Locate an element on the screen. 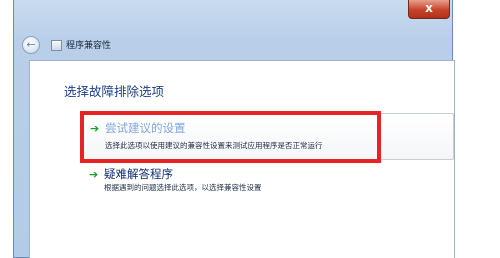 The width and height of the screenshot is (500, 258). page-heading: 选择故障排除选项 is located at coordinates (114, 91).